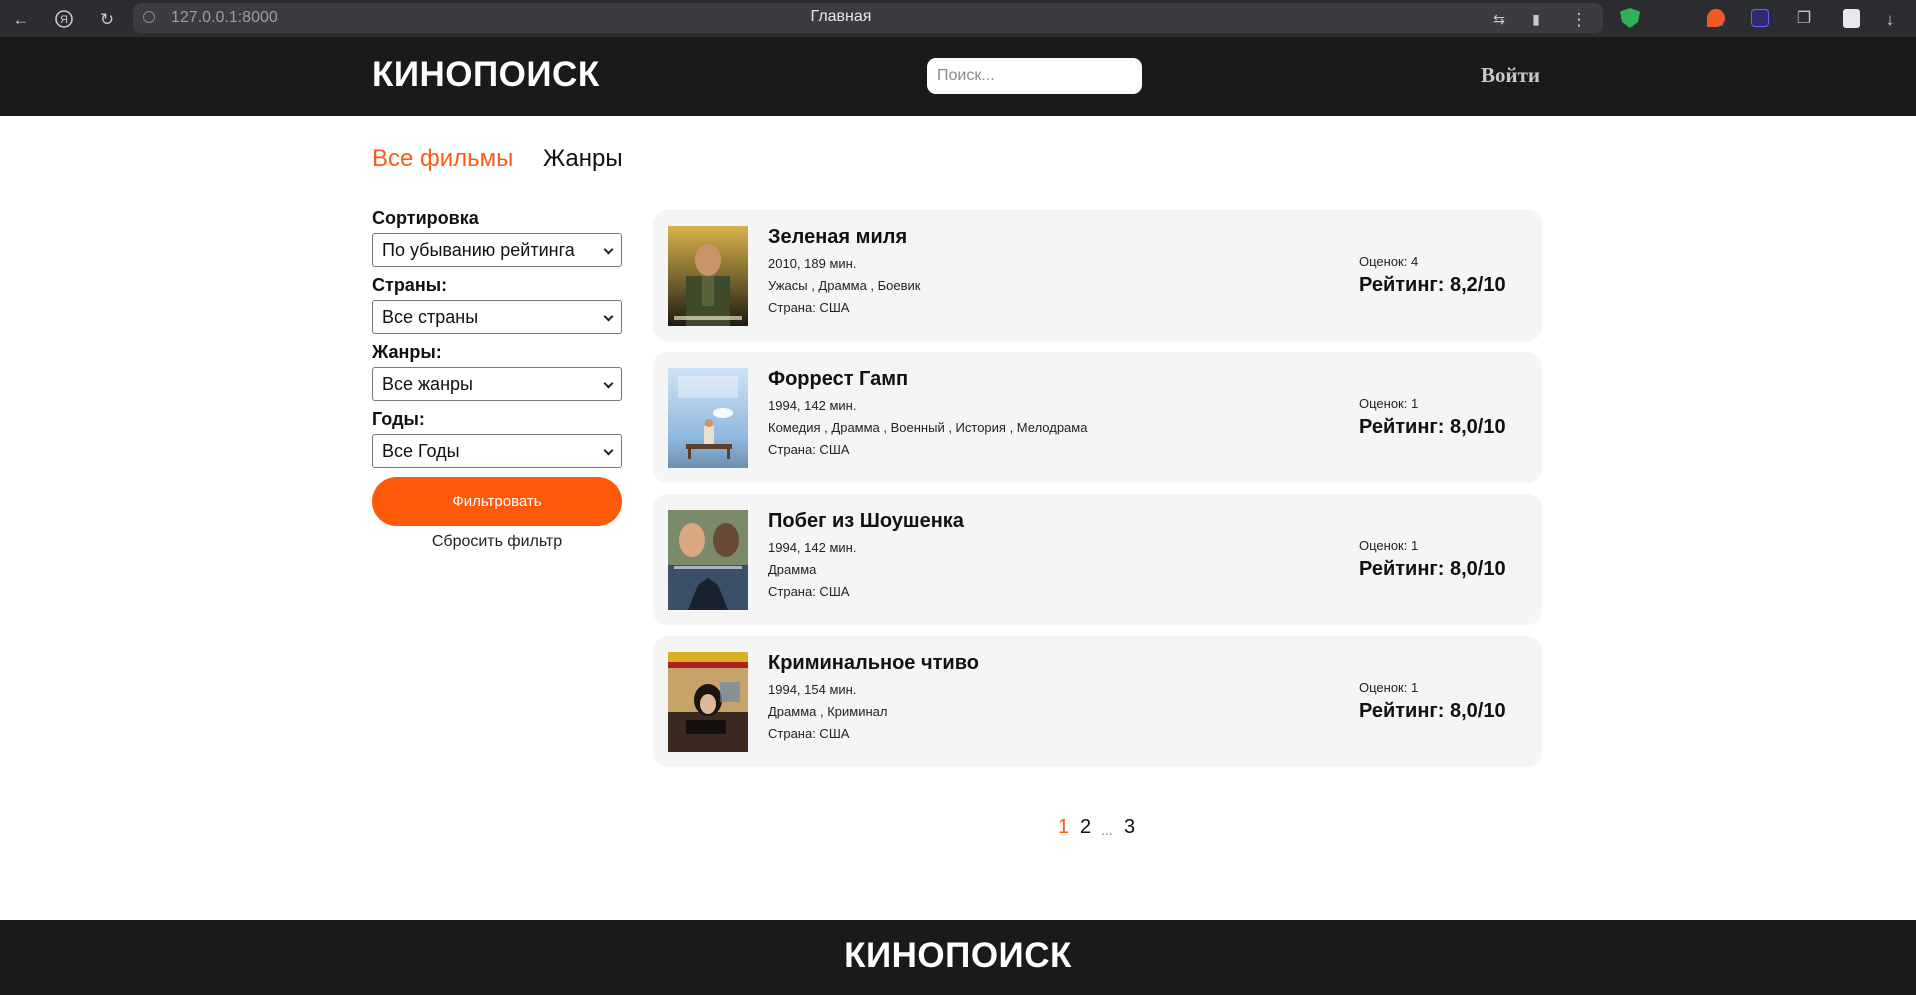  Describe the element at coordinates (486, 75) in the screenshot. I see `site-logo: КИНОПОИСК` at that location.